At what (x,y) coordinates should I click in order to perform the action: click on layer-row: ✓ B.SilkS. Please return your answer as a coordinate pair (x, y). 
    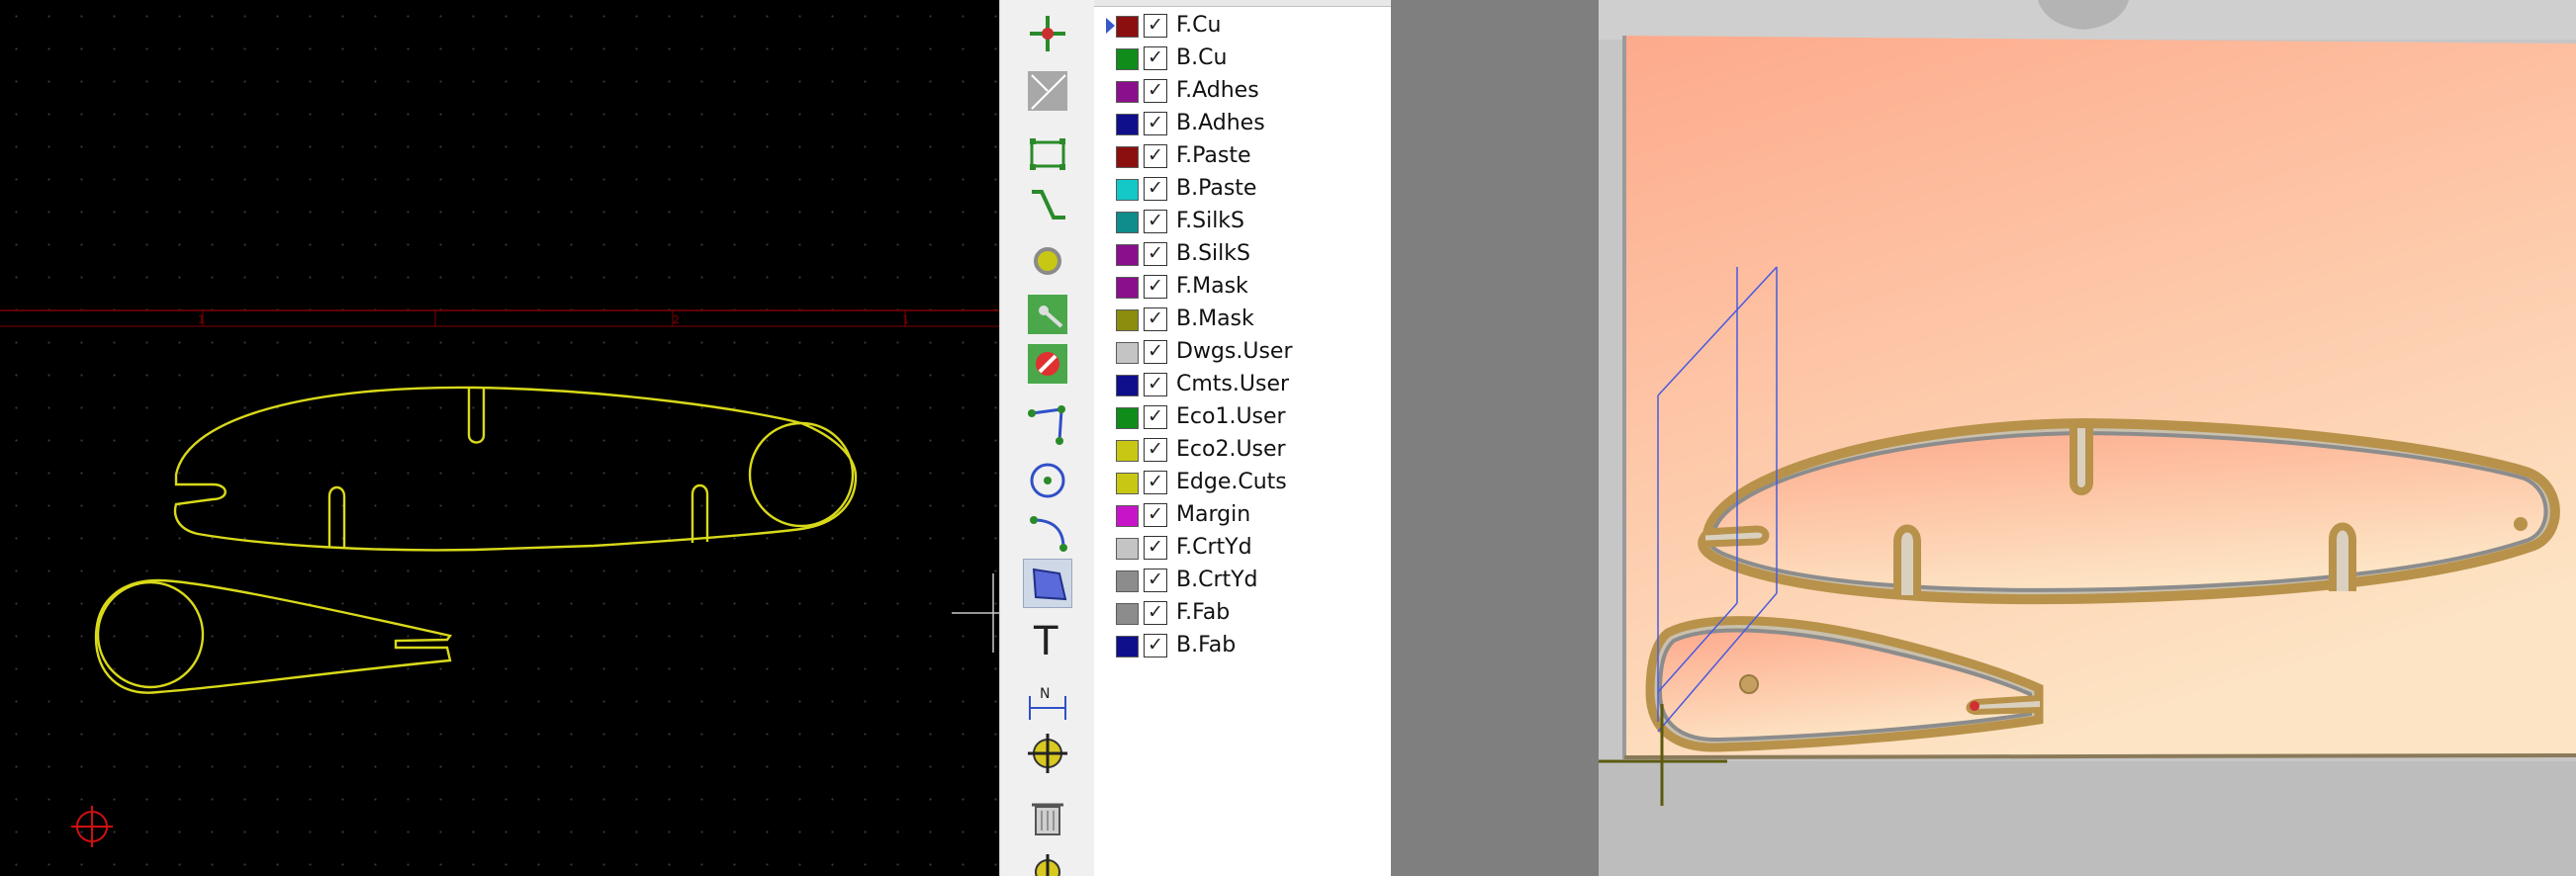
    Looking at the image, I should click on (1242, 254).